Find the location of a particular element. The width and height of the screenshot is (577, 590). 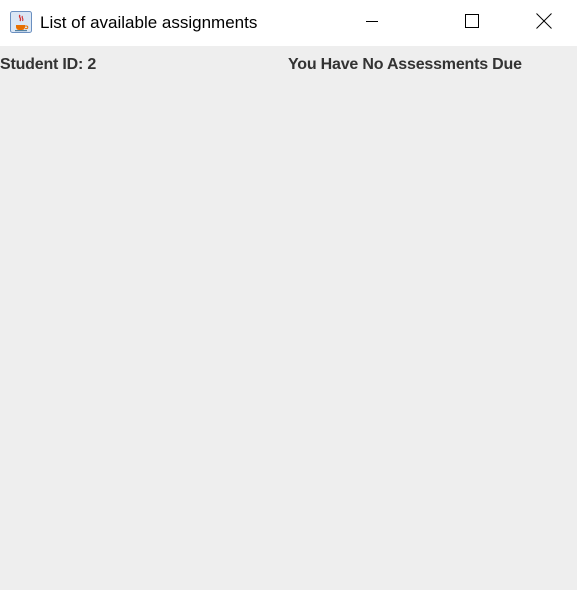

close-button is located at coordinates (544, 23).